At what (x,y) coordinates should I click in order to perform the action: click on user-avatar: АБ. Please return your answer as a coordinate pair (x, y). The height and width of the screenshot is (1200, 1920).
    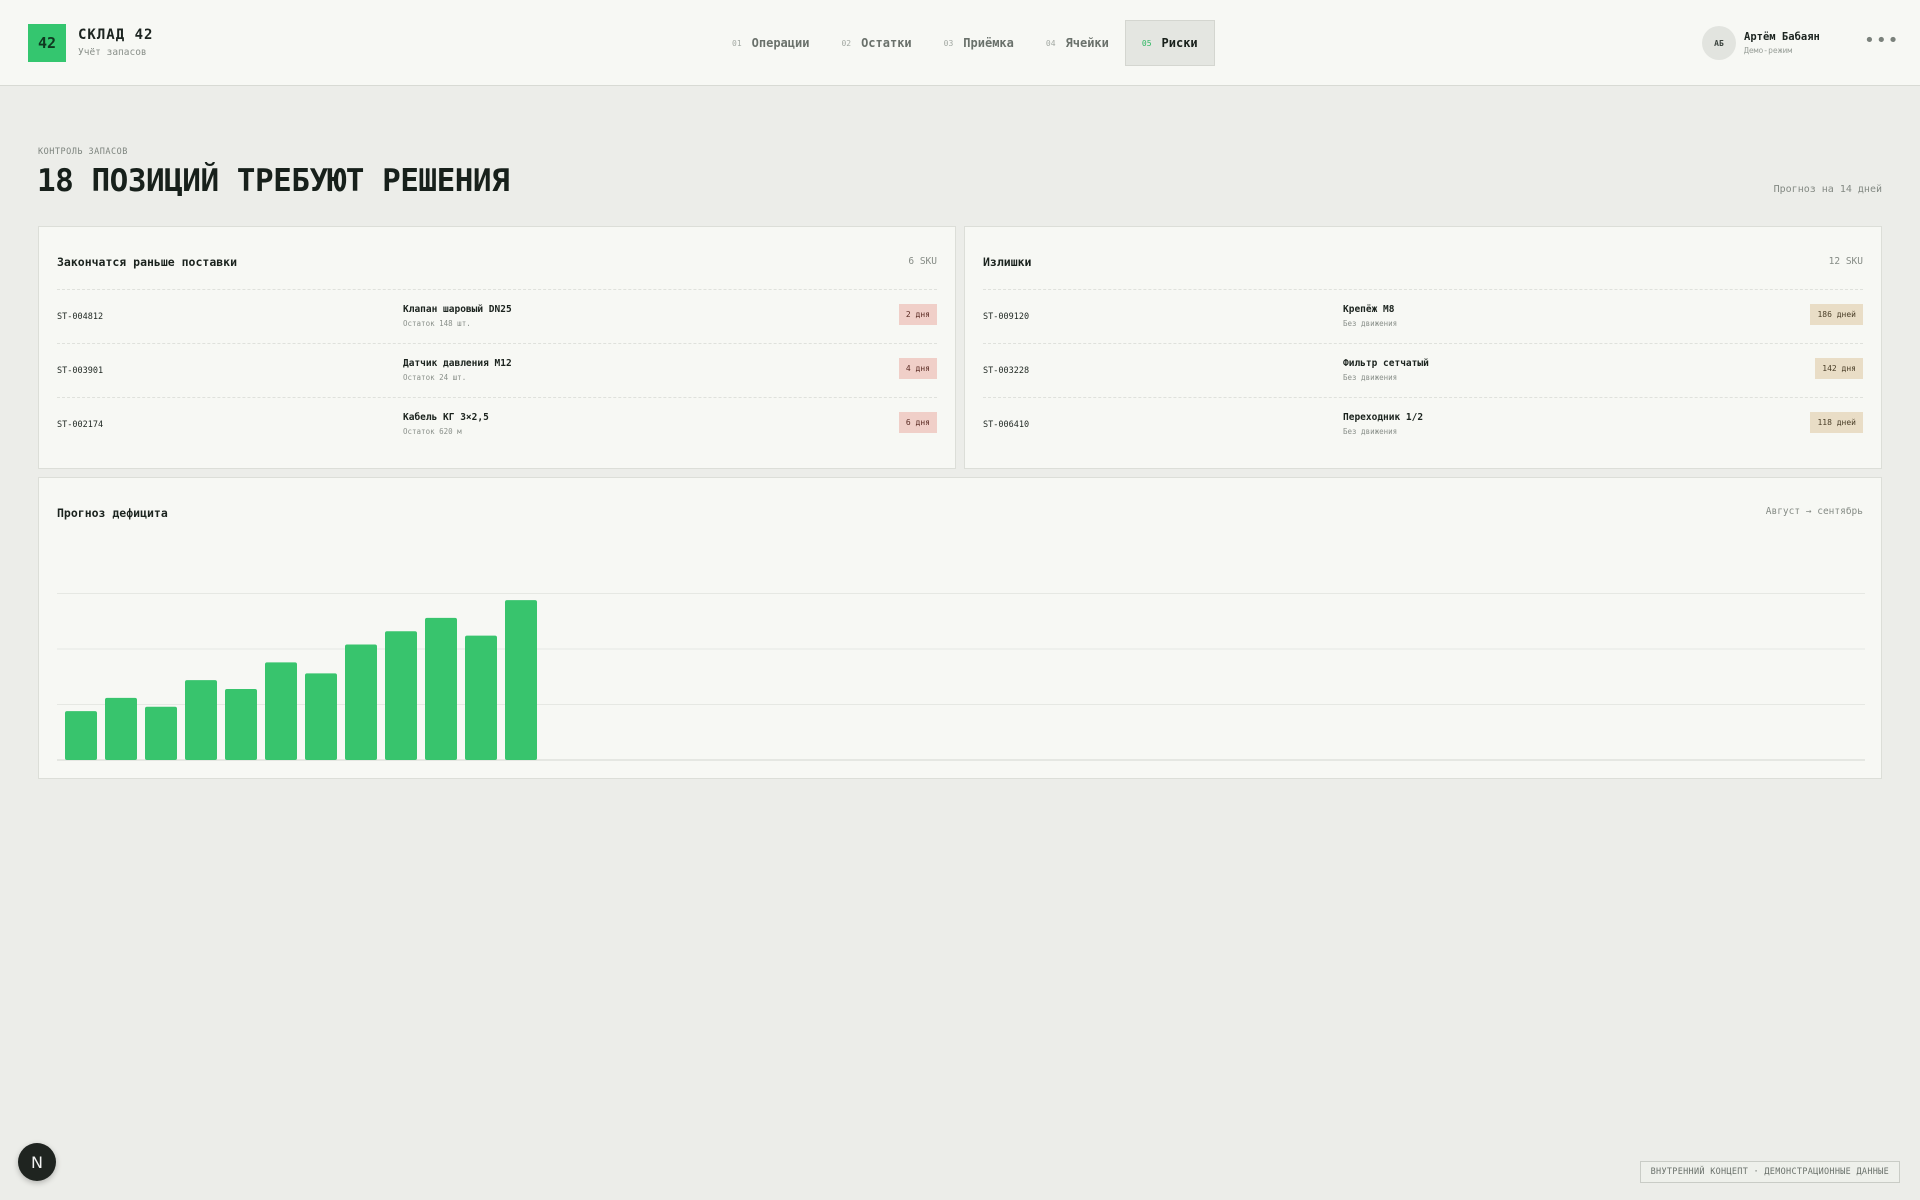
    Looking at the image, I should click on (1719, 43).